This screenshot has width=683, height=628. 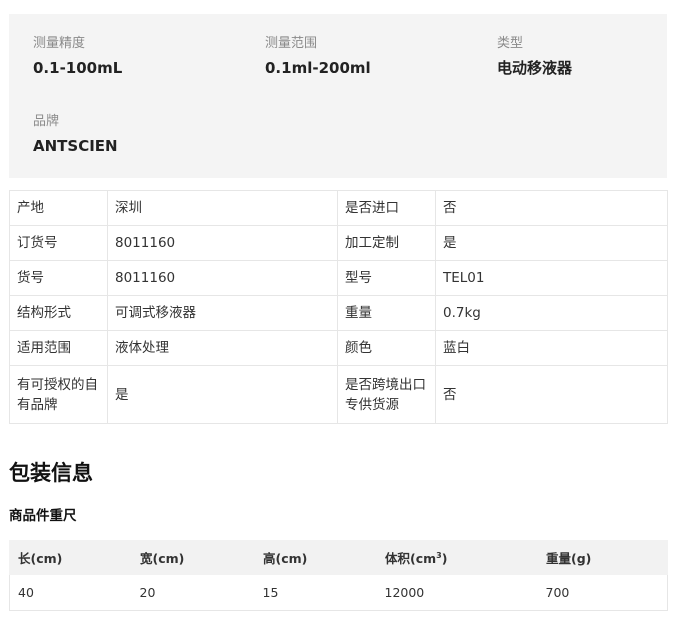 What do you see at coordinates (59, 43) in the screenshot?
I see `summary-label: 测量精度` at bounding box center [59, 43].